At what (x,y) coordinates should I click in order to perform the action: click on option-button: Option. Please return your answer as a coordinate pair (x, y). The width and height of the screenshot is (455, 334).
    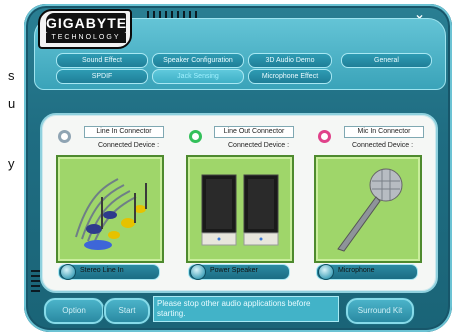
    Looking at the image, I should click on (74, 311).